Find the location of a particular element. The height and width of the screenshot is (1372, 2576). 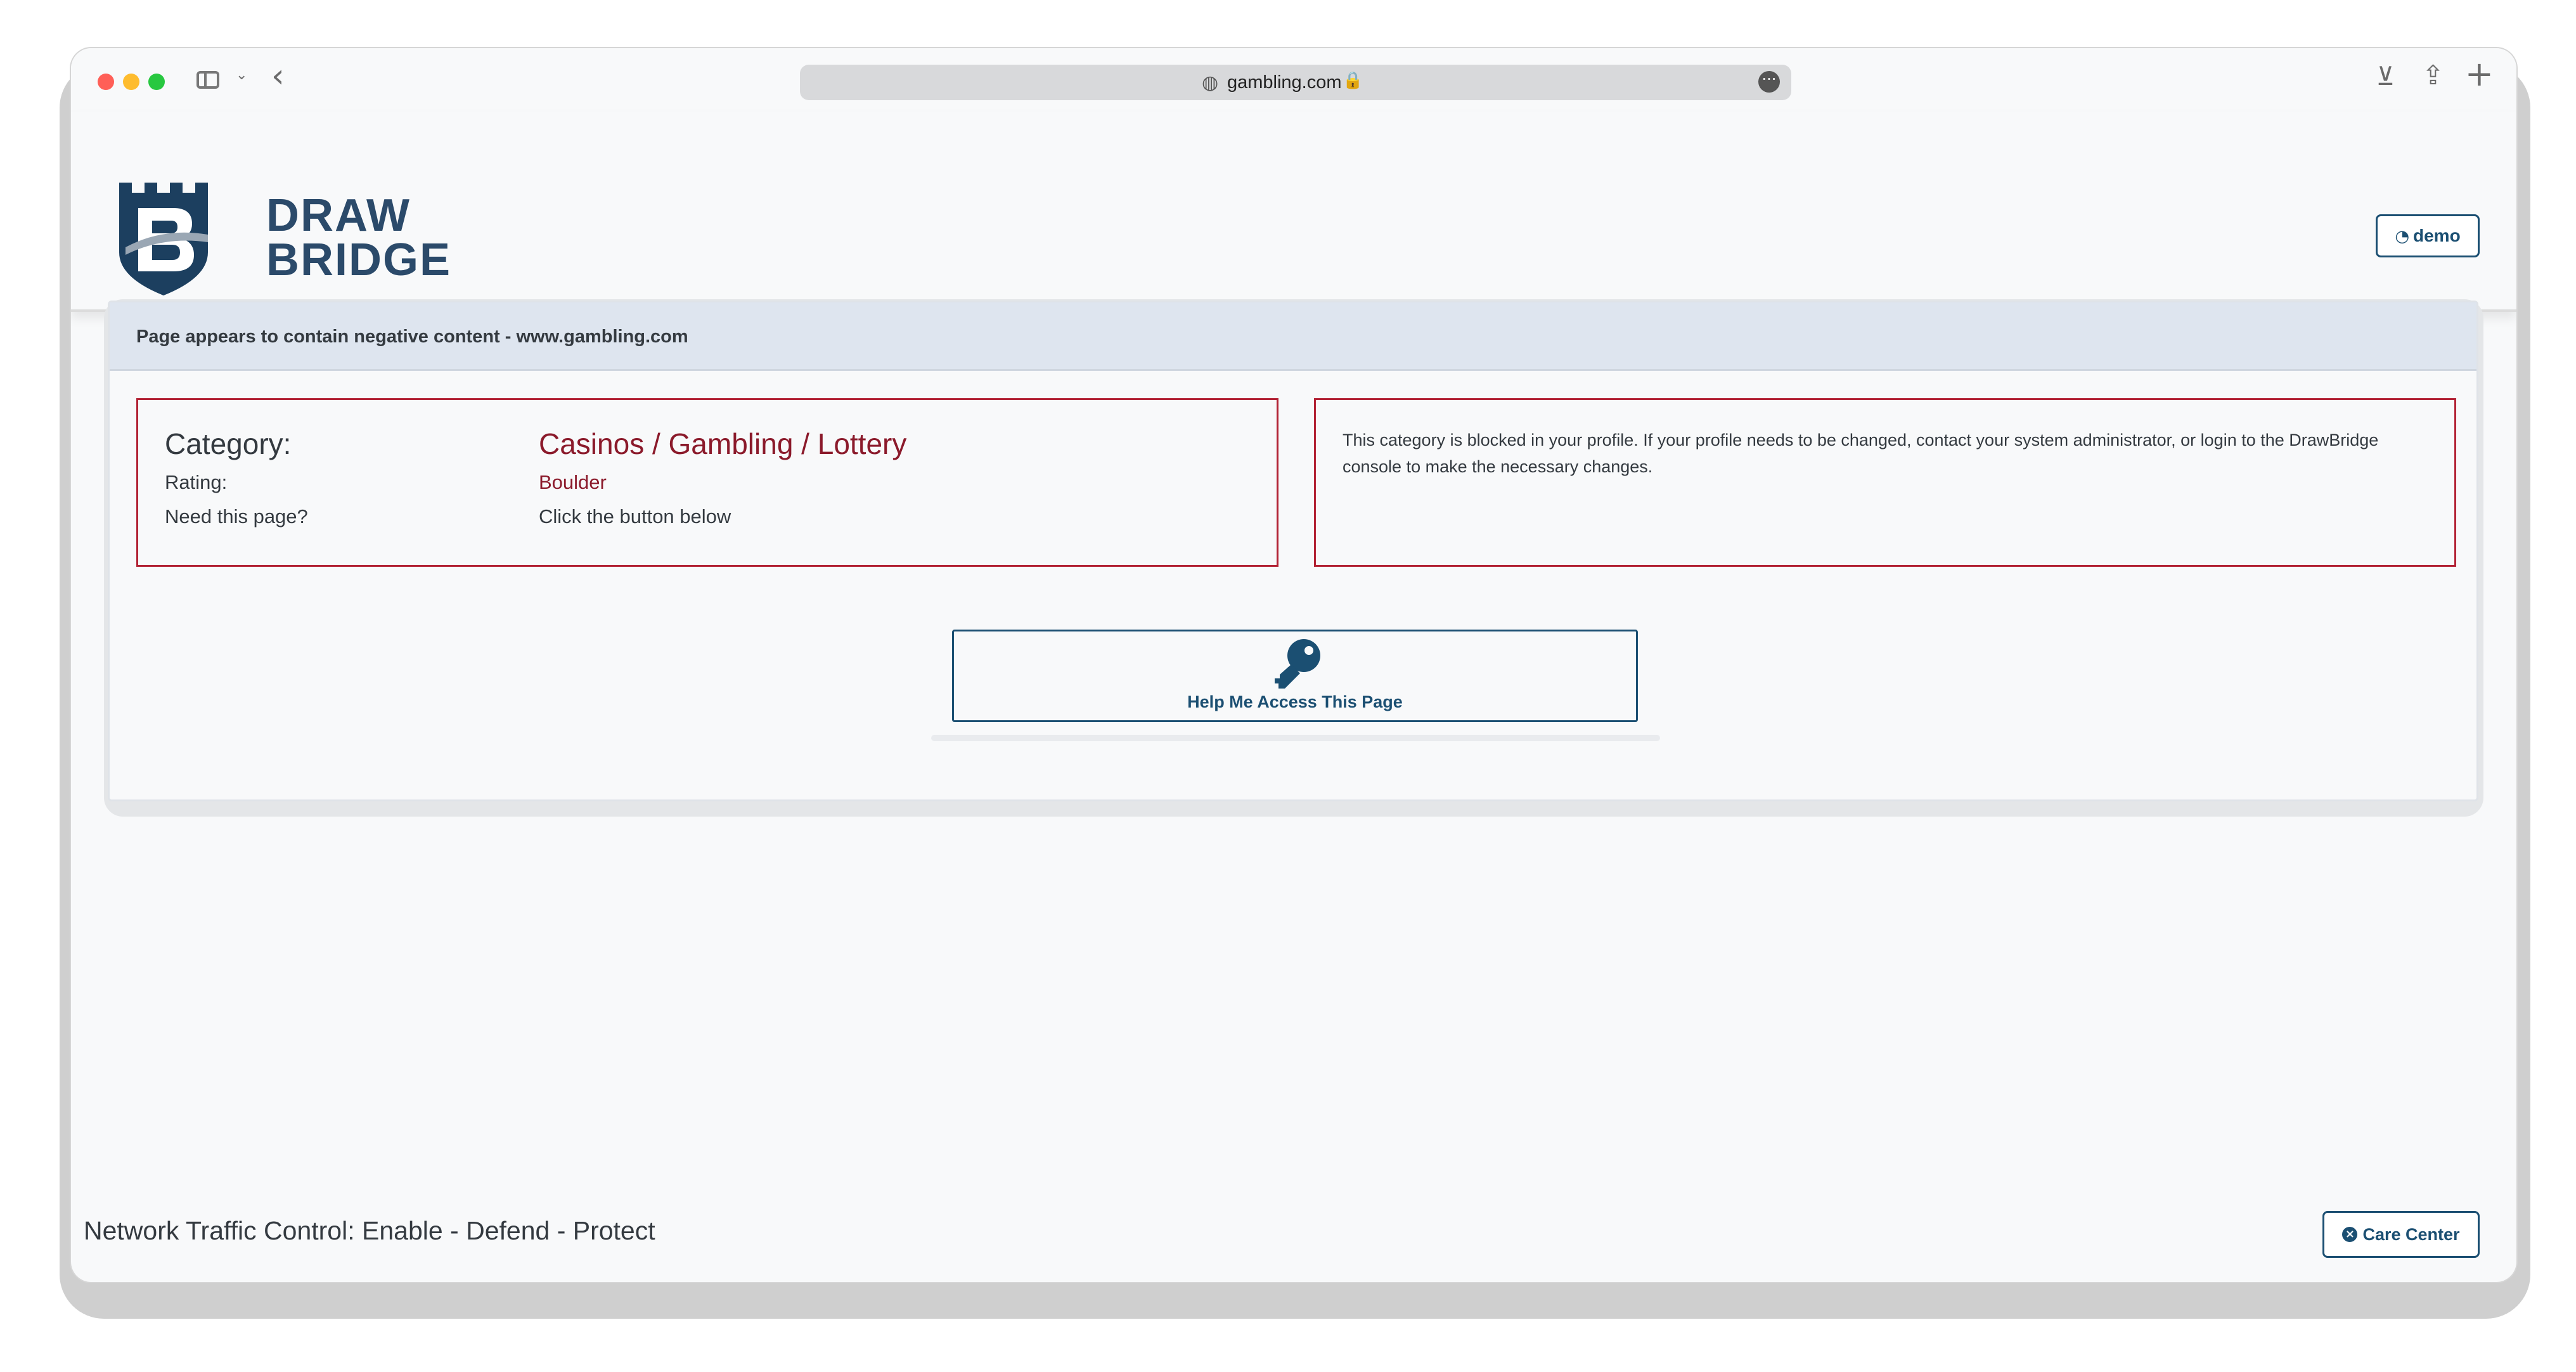

minimize-window-button is located at coordinates (131, 82).